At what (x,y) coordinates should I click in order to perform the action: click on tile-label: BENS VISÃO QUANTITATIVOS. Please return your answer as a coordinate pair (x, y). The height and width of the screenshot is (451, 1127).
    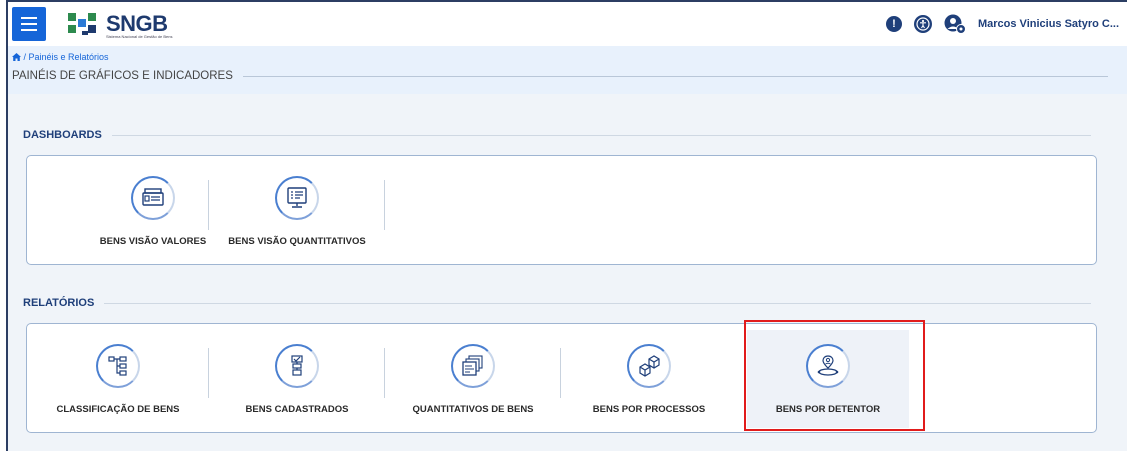
    Looking at the image, I should click on (297, 241).